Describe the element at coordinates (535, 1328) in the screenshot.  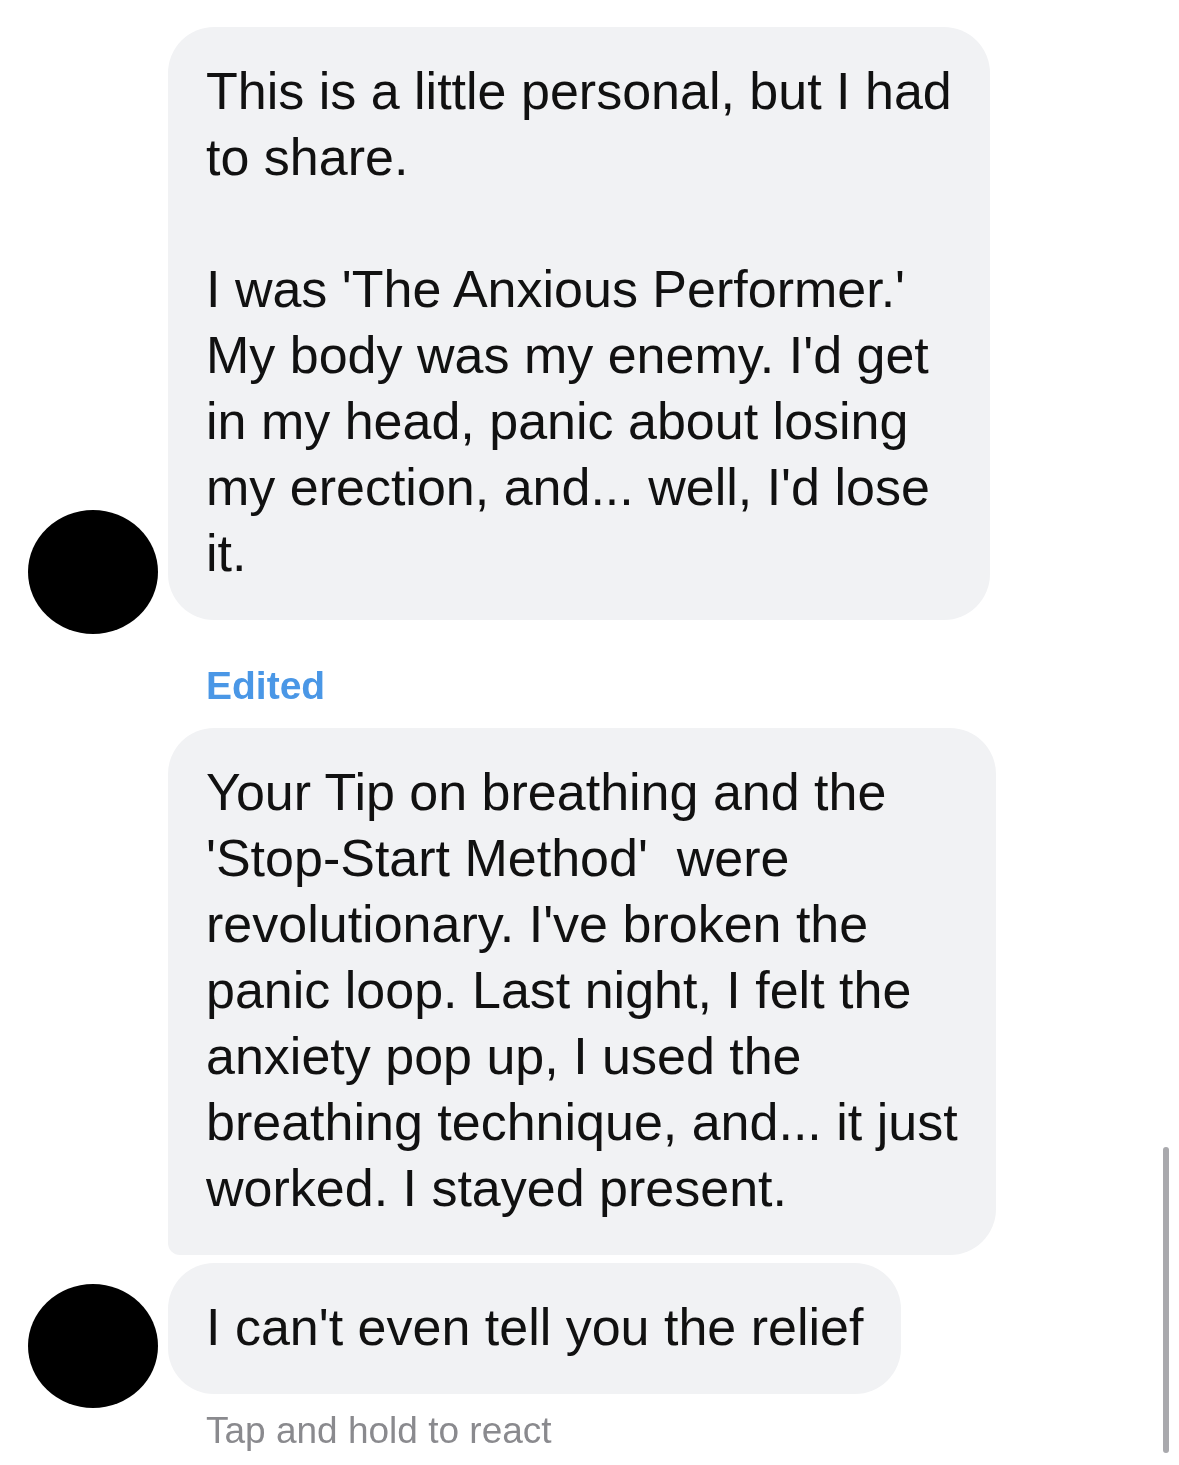
I see `message-bubble: I can't even tell you the relief` at that location.